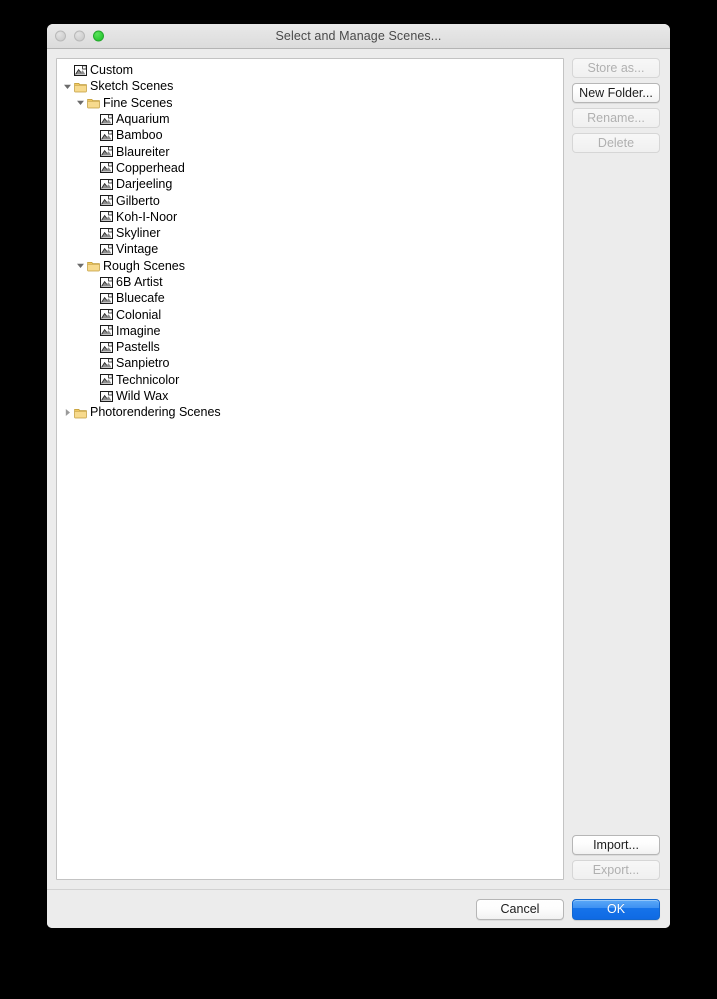 Image resolution: width=717 pixels, height=999 pixels. I want to click on tree-row: Imagine, so click(310, 331).